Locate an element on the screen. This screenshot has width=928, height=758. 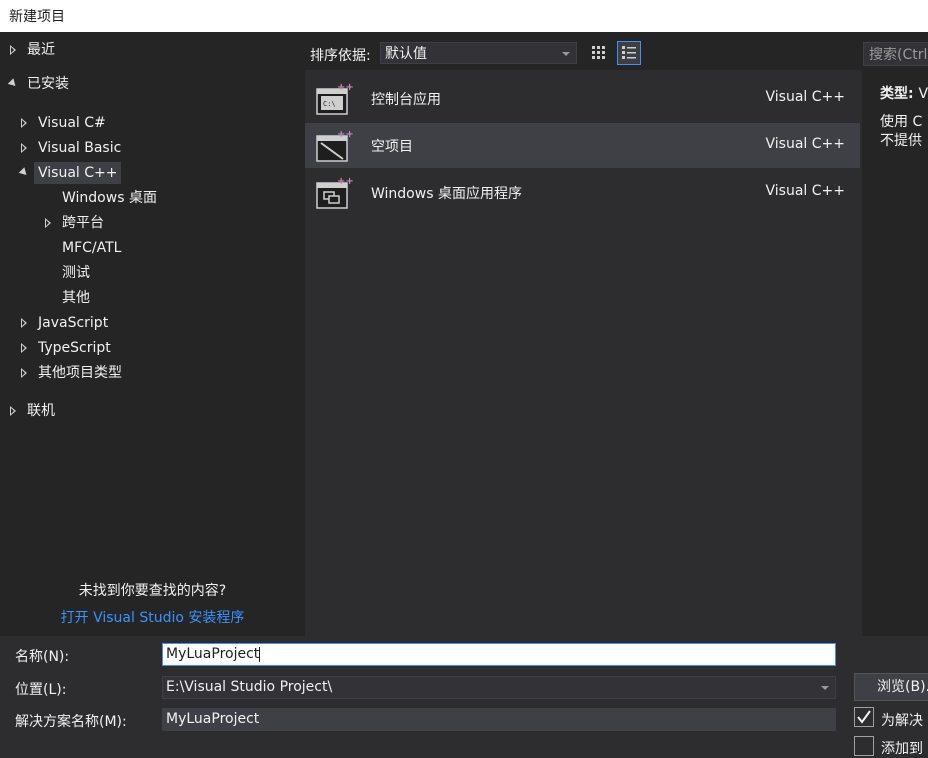
tree-item-visual-basic: Visual Basic is located at coordinates (70, 148).